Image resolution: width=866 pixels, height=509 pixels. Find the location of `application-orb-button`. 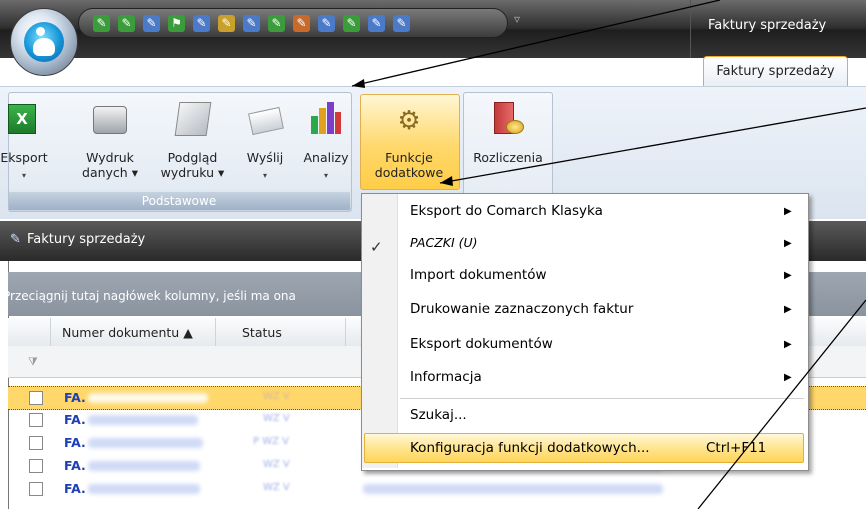

application-orb-button is located at coordinates (44, 42).